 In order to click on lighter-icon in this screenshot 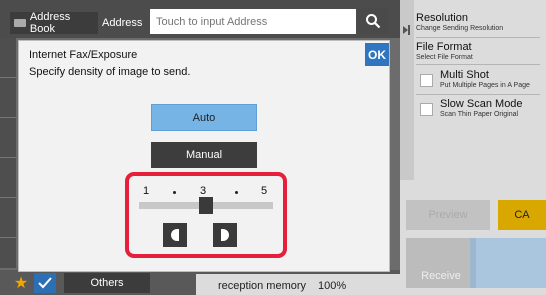, I will do `click(175, 235)`.